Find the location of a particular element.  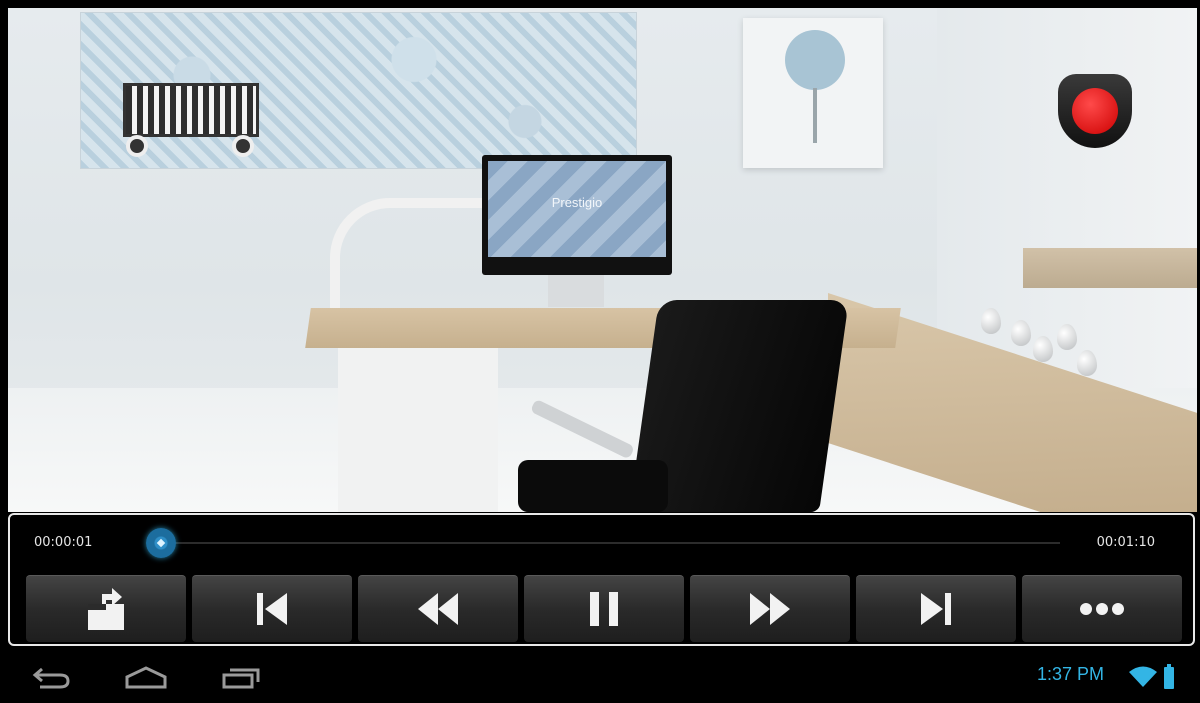

current-time: 00:00:01 is located at coordinates (63, 542).